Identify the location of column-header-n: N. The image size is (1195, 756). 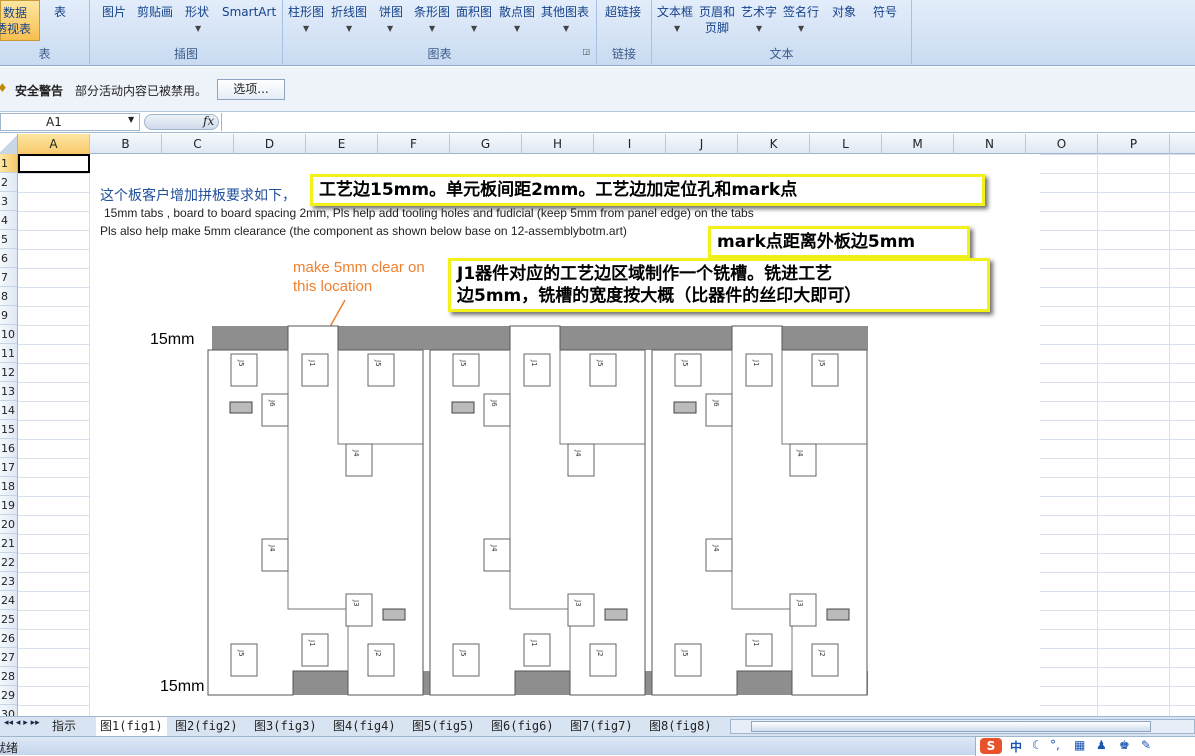
(990, 144).